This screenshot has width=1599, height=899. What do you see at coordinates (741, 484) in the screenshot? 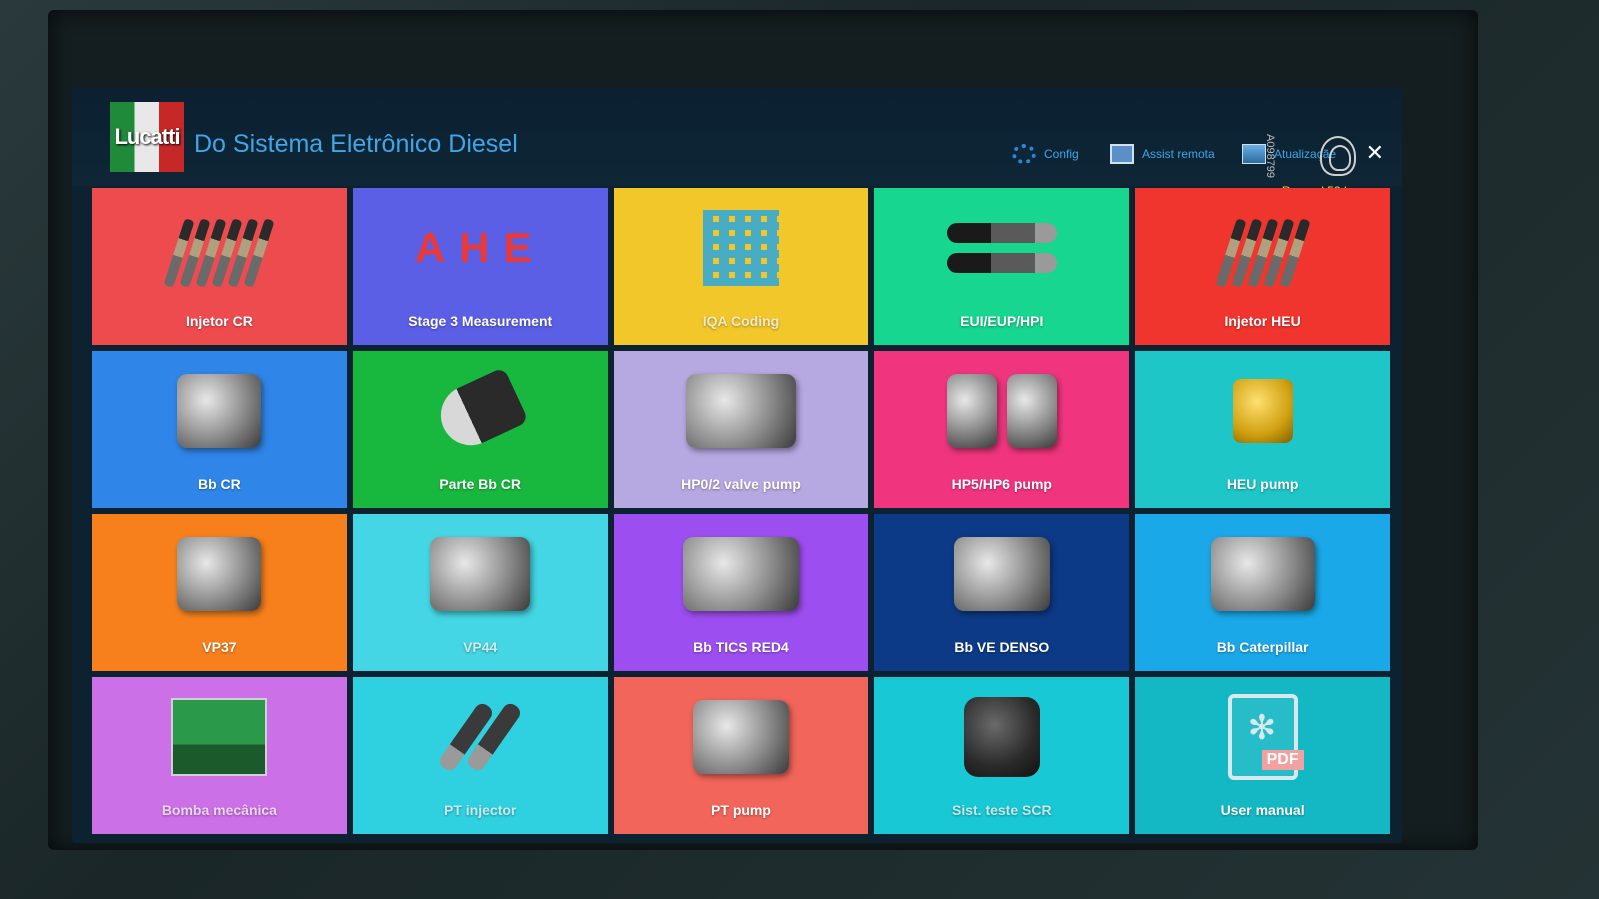
I see `tile-label: HP0/2 valve pump` at bounding box center [741, 484].